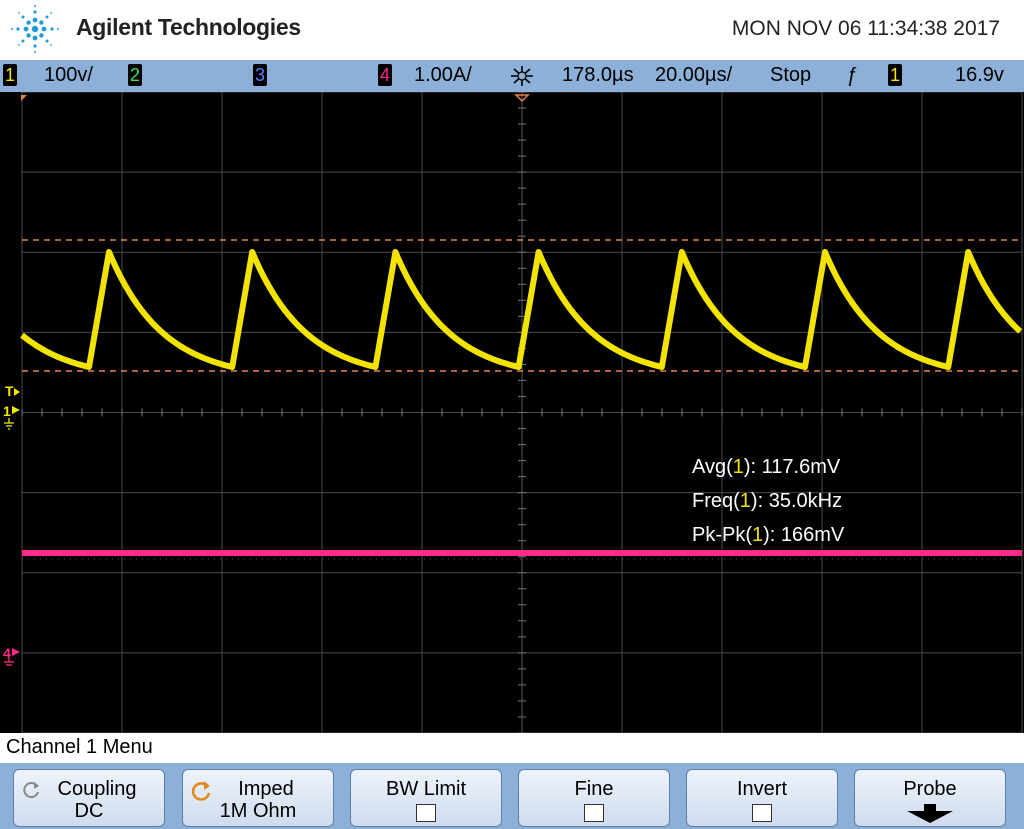 Image resolution: width=1024 pixels, height=829 pixels. I want to click on invert-label: Invert, so click(762, 789).